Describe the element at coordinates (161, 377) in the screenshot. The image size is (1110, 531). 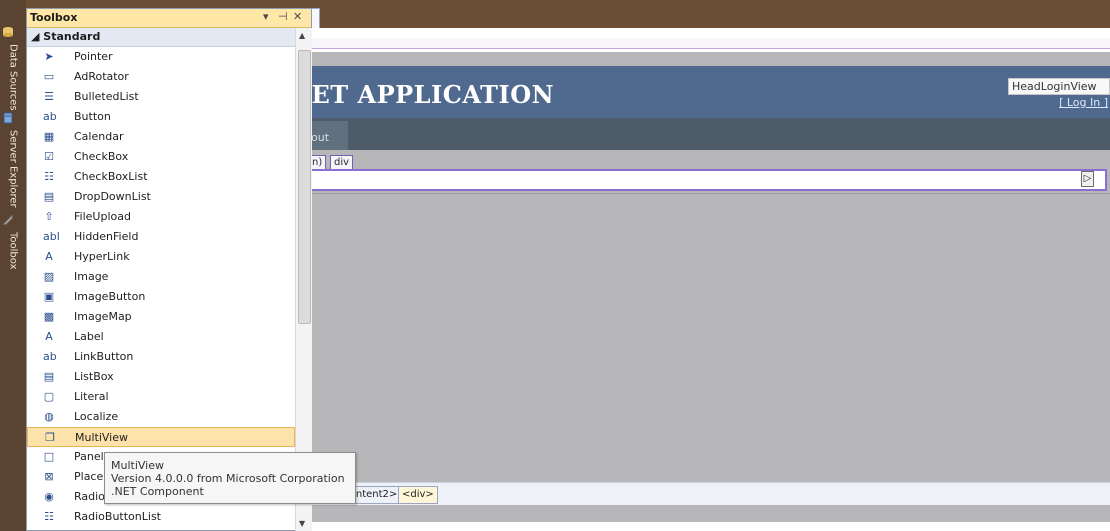
I see `toolbox-item: ▤ ListBox` at that location.